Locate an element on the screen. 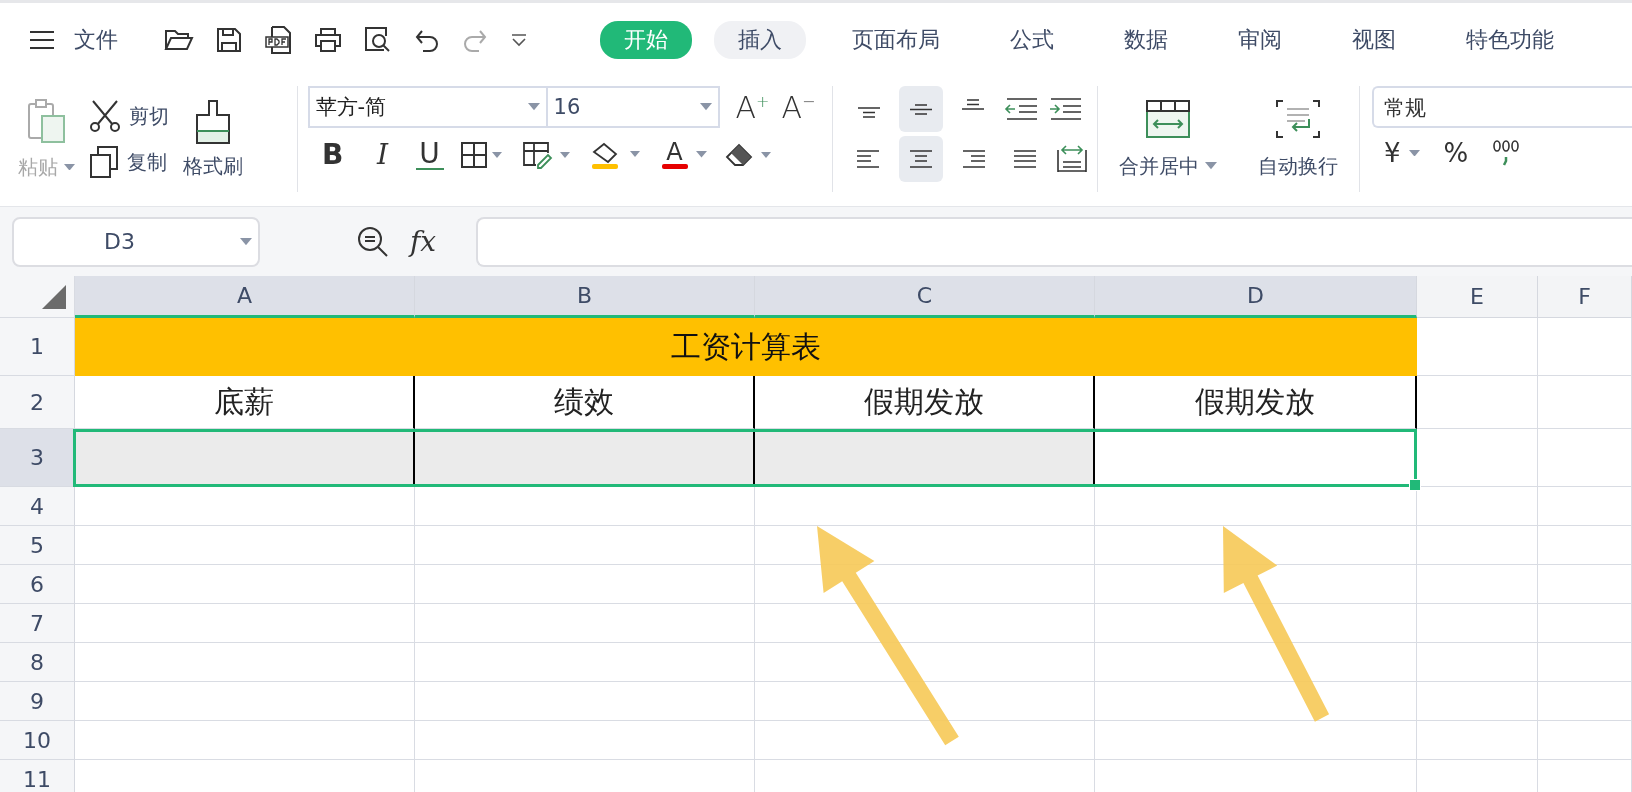 The width and height of the screenshot is (1632, 792). ribbon-tab: 插入 is located at coordinates (760, 39).